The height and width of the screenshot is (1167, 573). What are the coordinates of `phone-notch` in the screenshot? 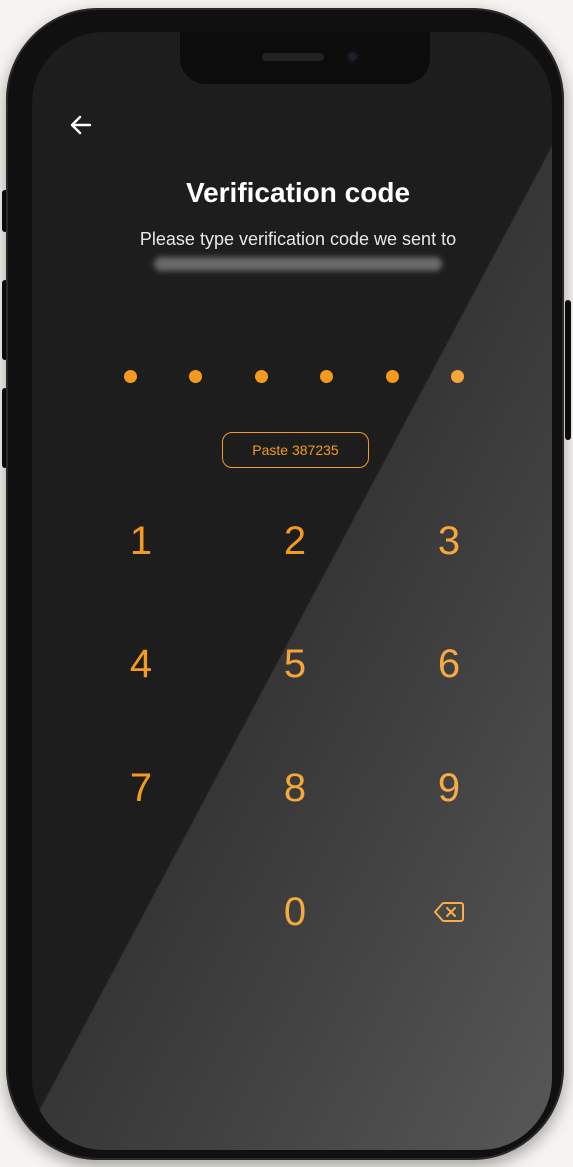 It's located at (305, 58).